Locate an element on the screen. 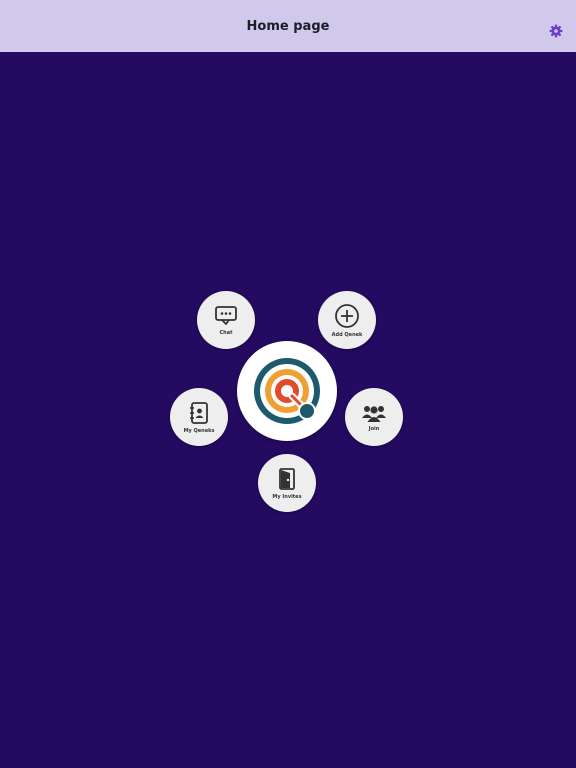  plus-circle-icon is located at coordinates (347, 315).